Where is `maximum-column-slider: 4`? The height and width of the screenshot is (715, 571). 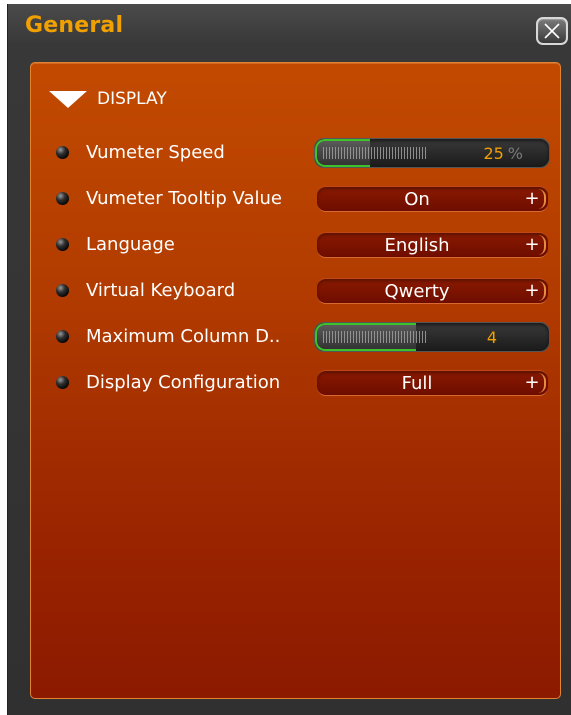 maximum-column-slider: 4 is located at coordinates (432, 337).